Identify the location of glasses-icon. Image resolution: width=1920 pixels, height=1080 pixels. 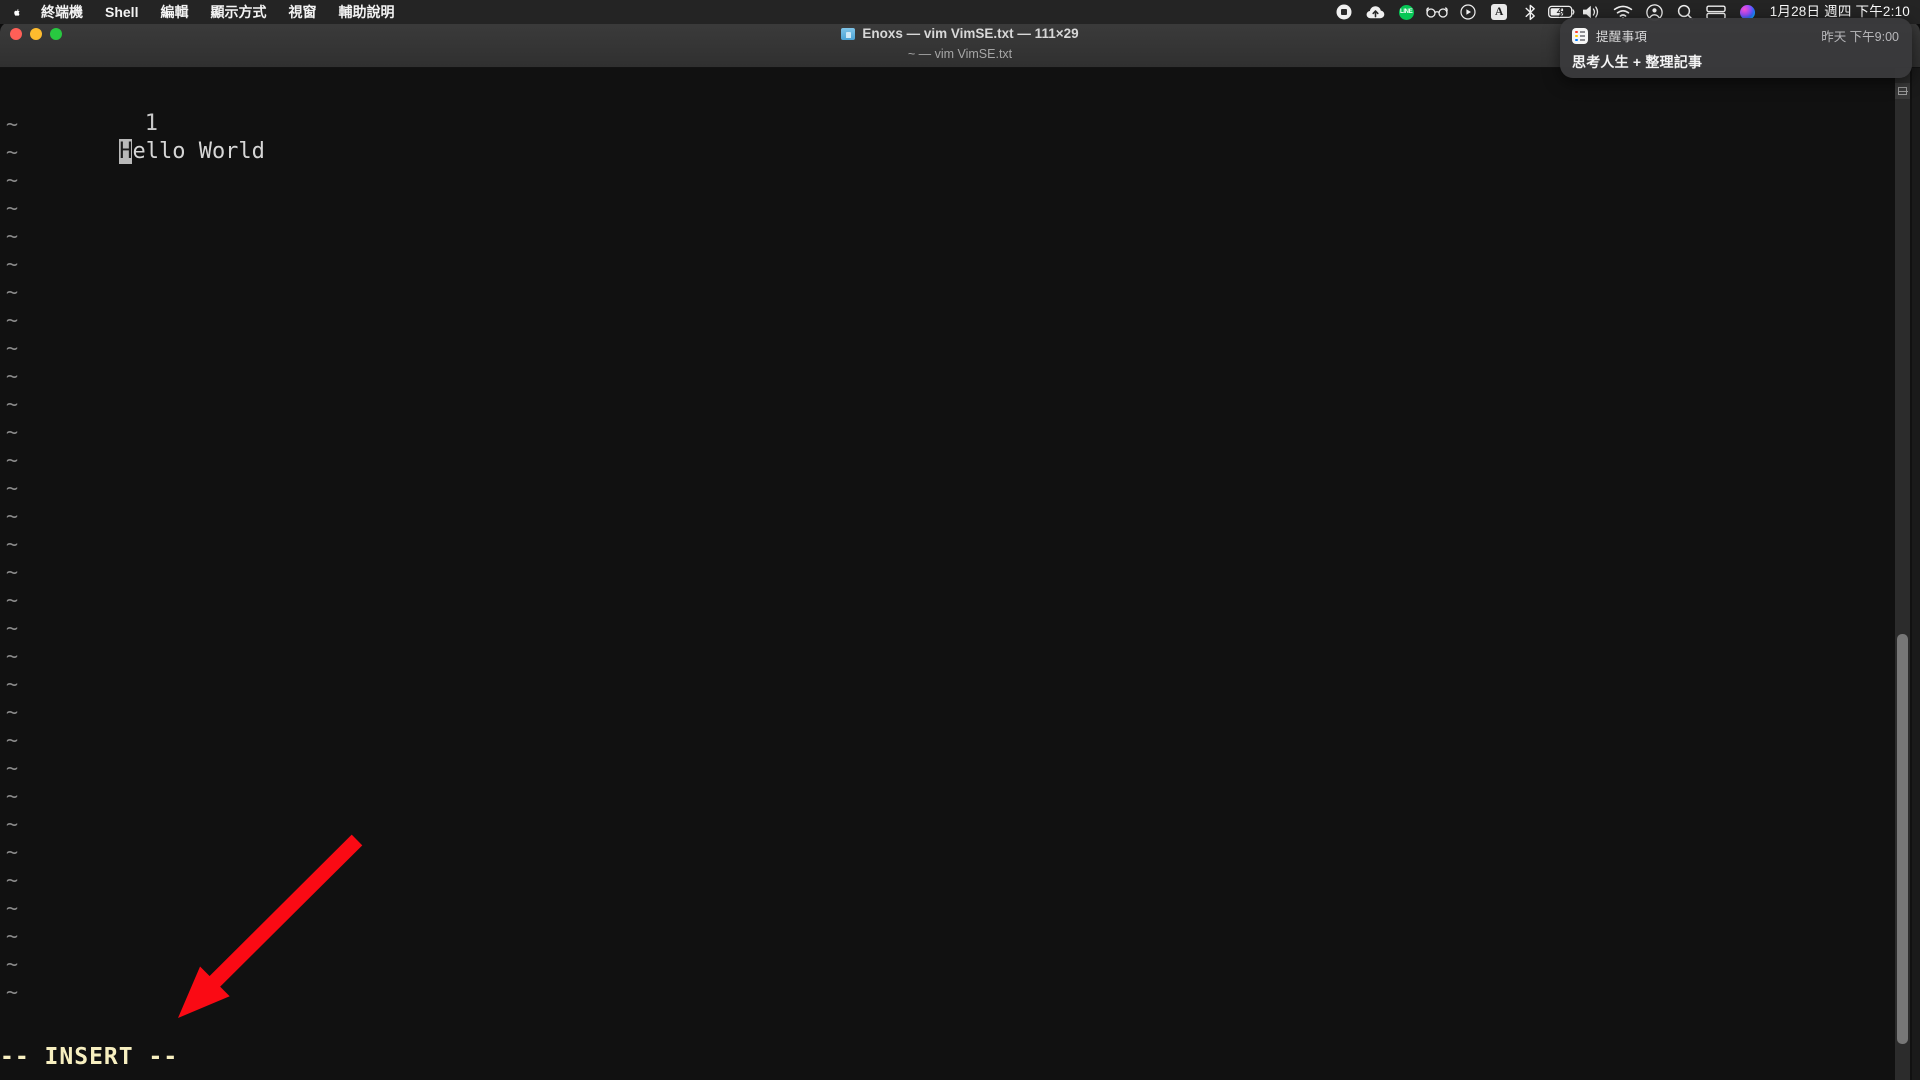
(1437, 12).